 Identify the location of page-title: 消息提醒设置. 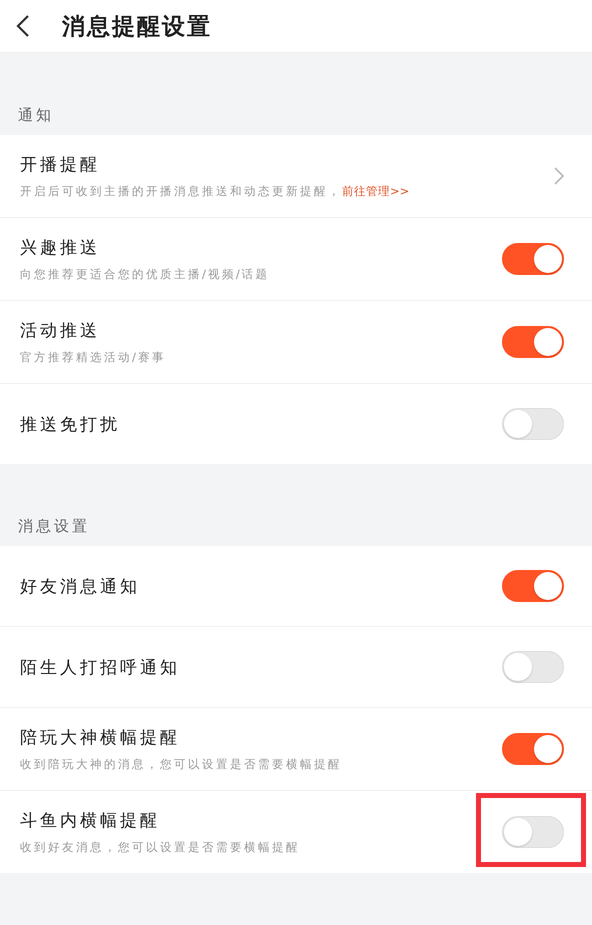
(137, 27).